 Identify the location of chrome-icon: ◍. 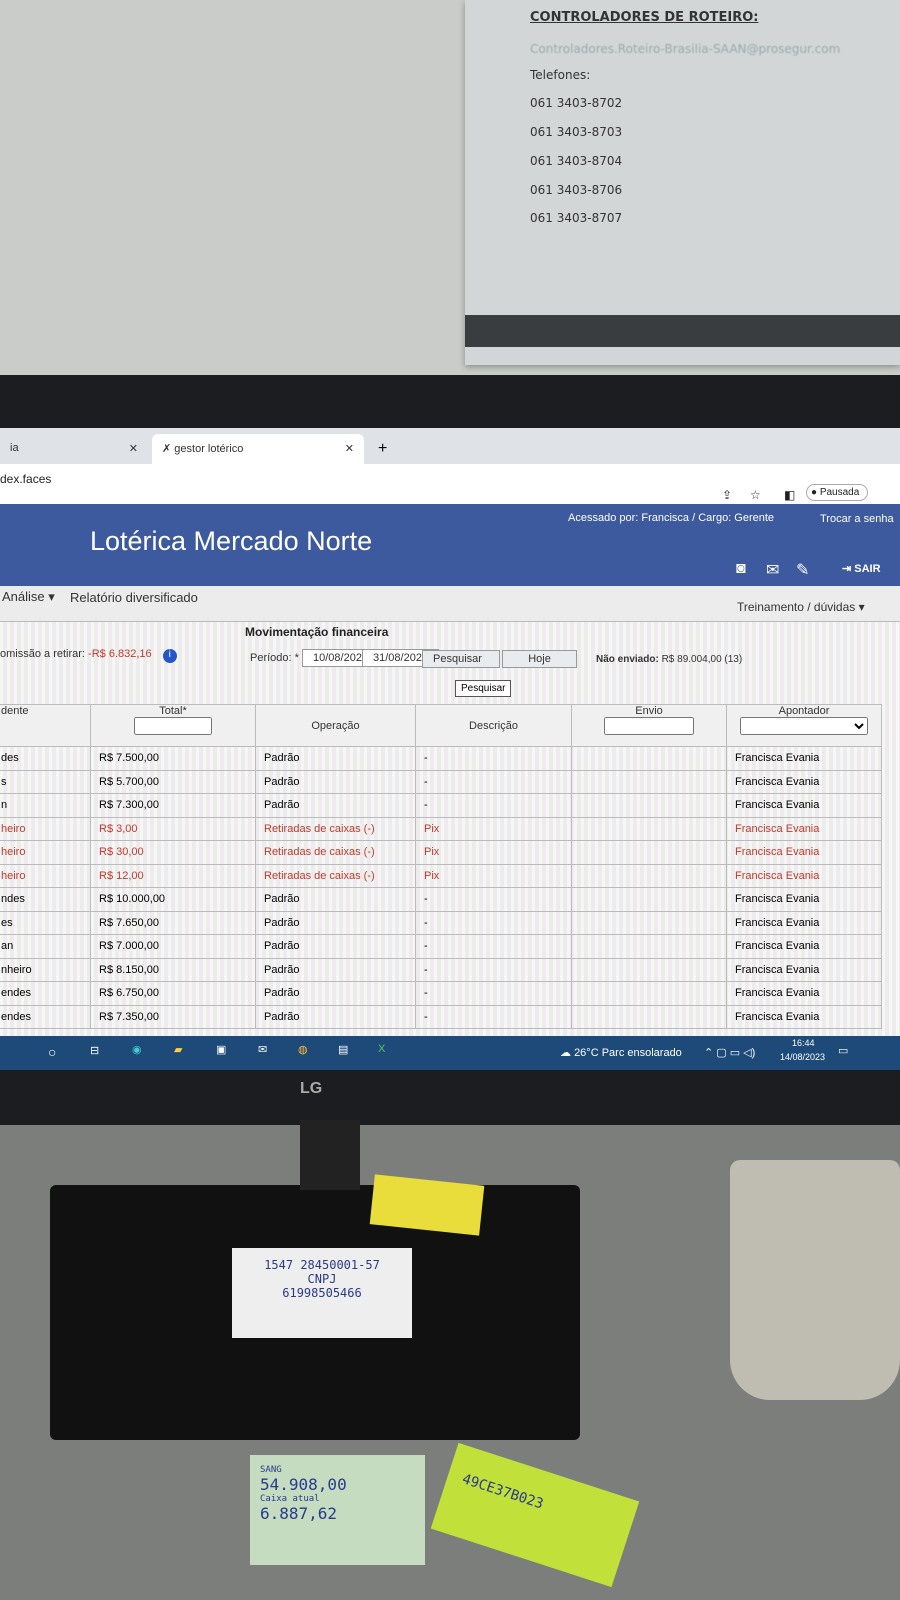
(303, 1049).